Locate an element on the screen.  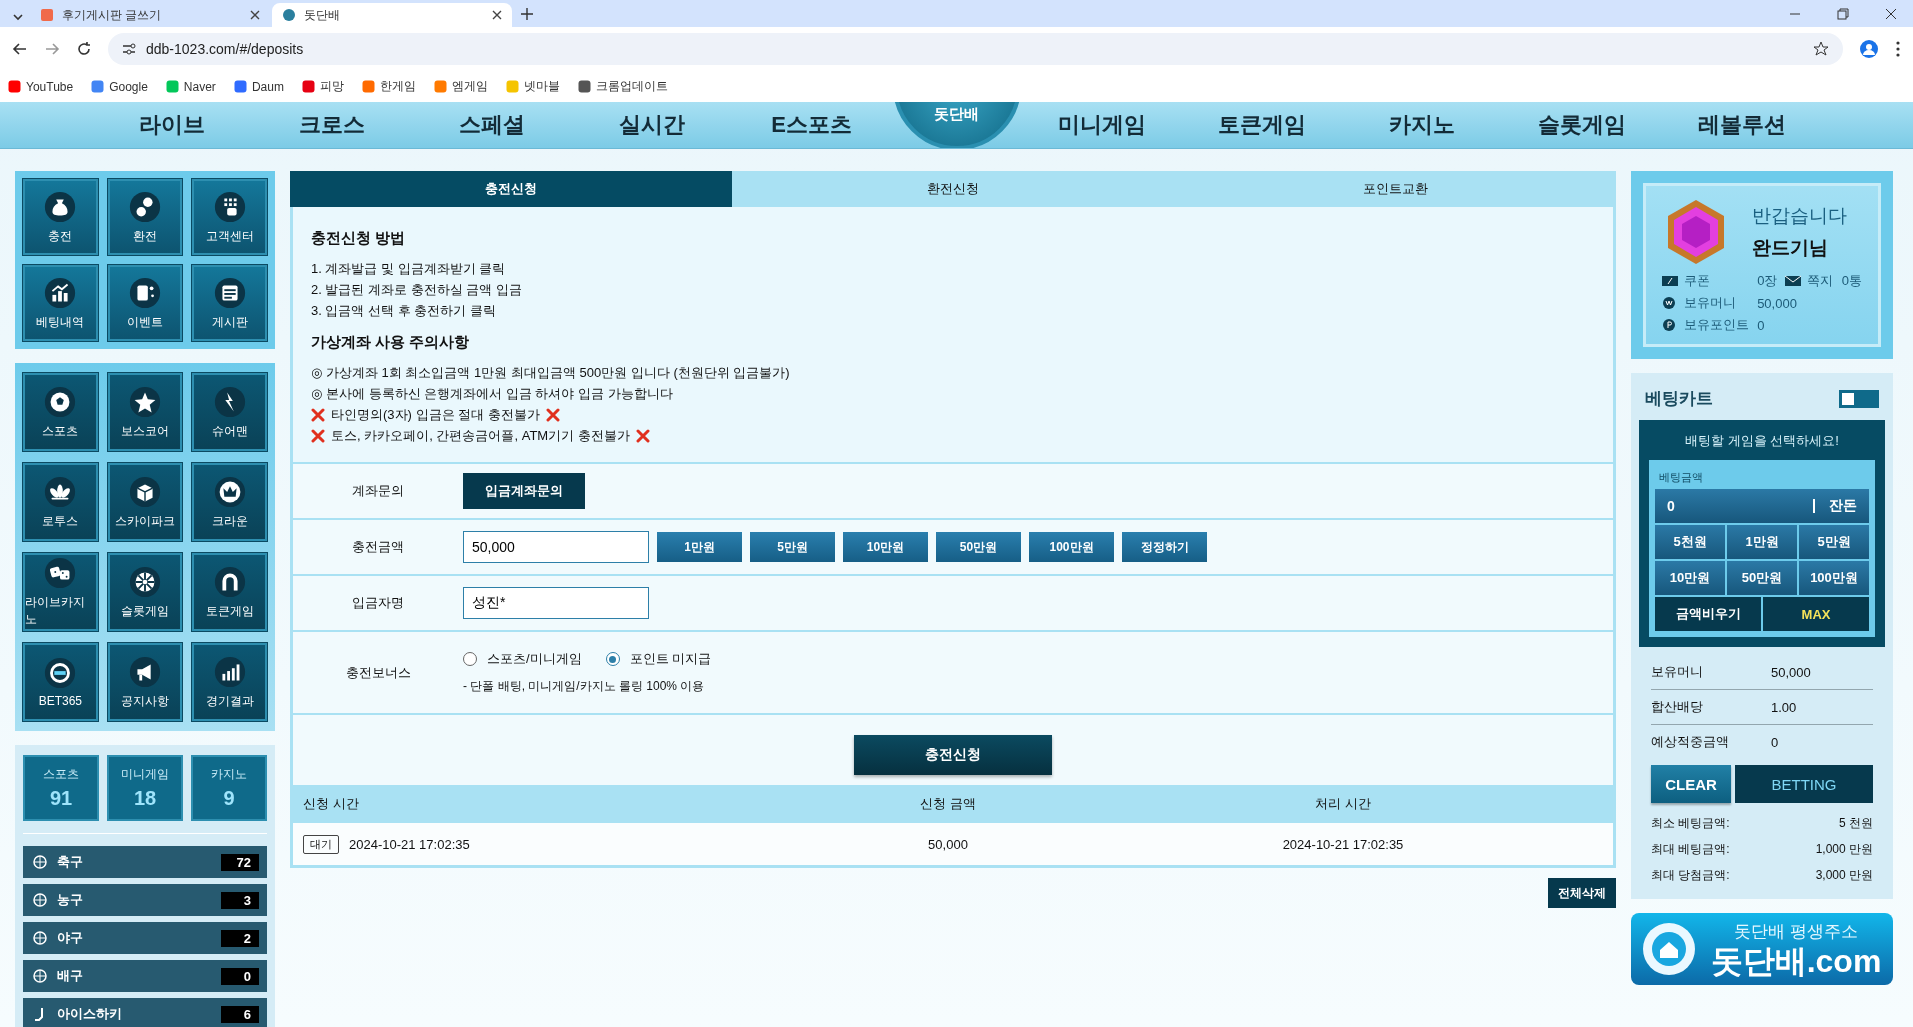
sport-item: 아이스하키 6 is located at coordinates (145, 1012).